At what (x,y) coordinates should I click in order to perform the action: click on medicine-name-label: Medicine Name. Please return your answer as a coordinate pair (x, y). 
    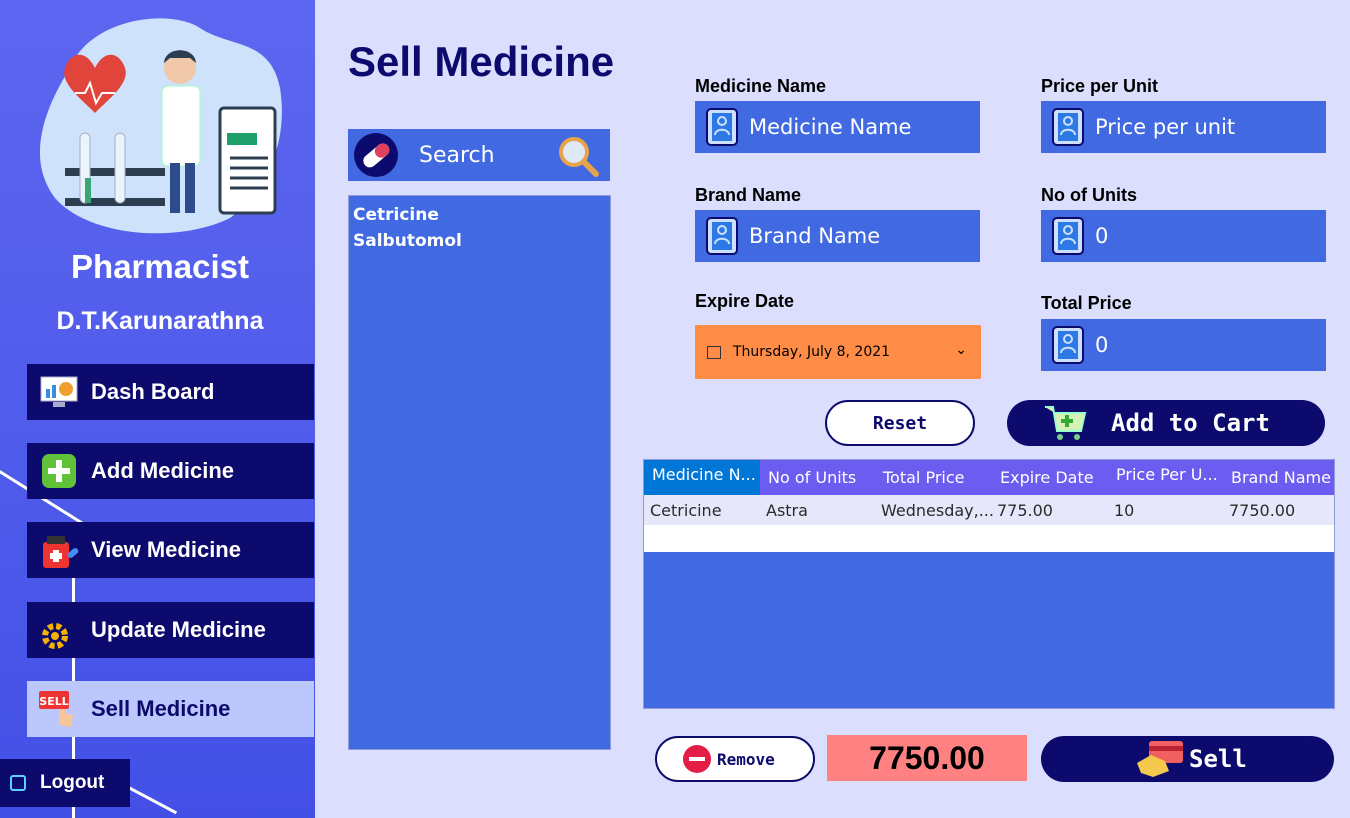
    Looking at the image, I should click on (761, 86).